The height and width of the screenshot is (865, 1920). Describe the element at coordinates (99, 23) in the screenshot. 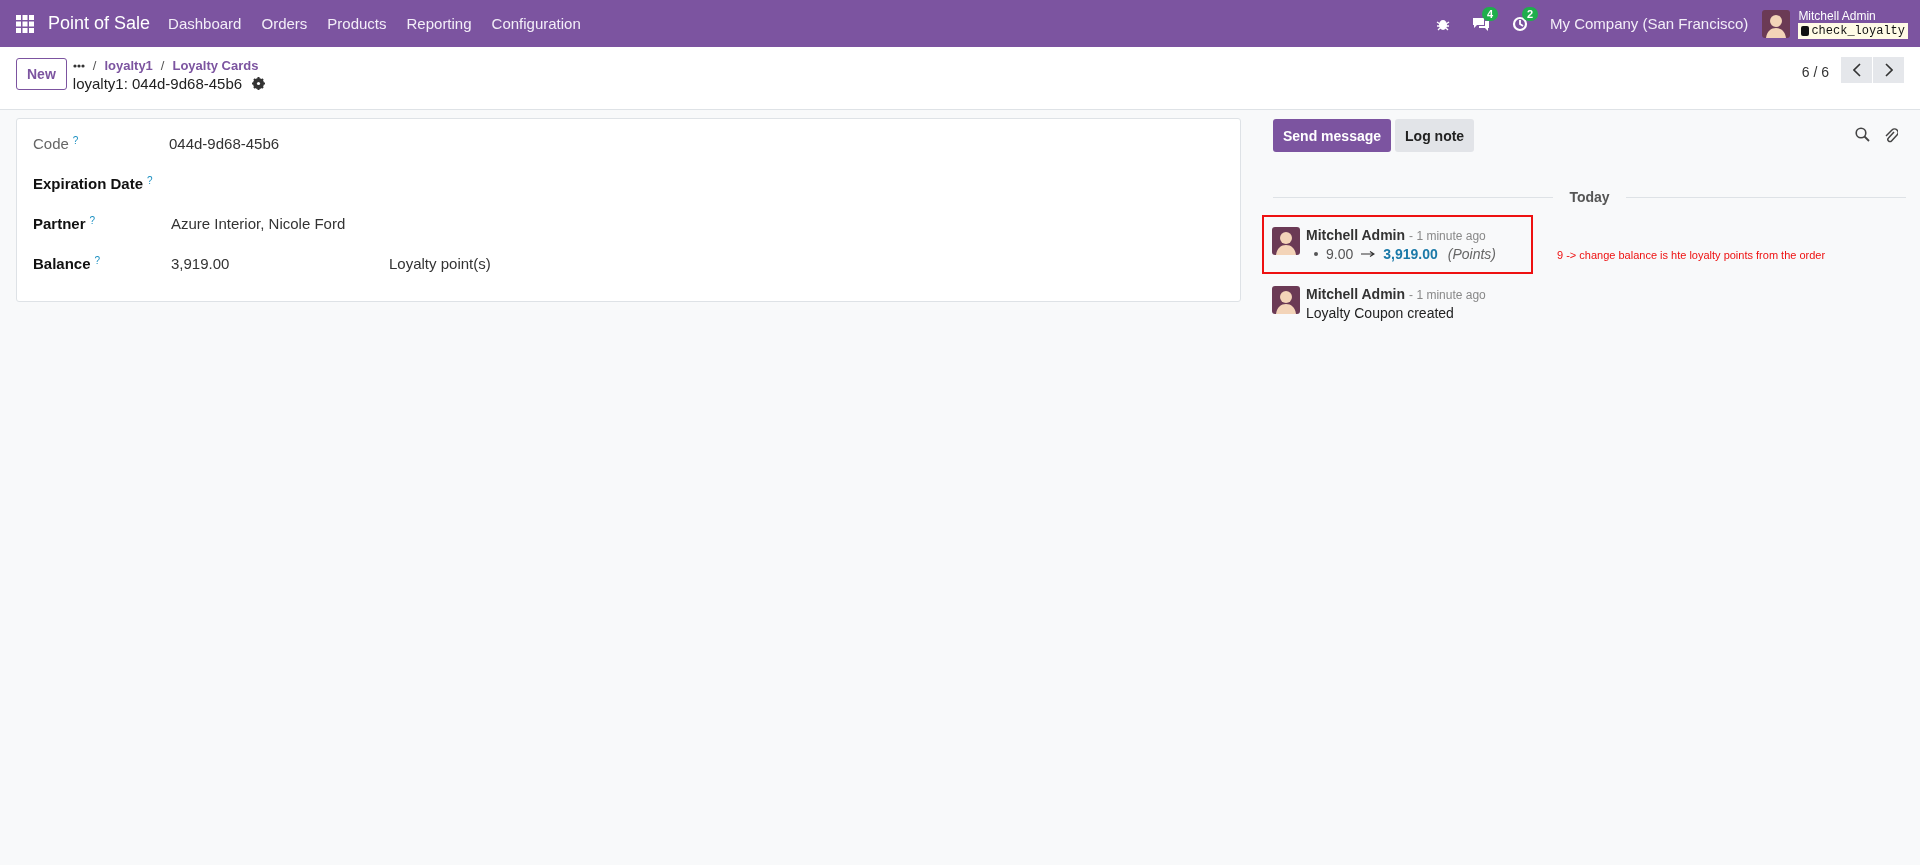

I see `app-title: Point of Sale` at that location.